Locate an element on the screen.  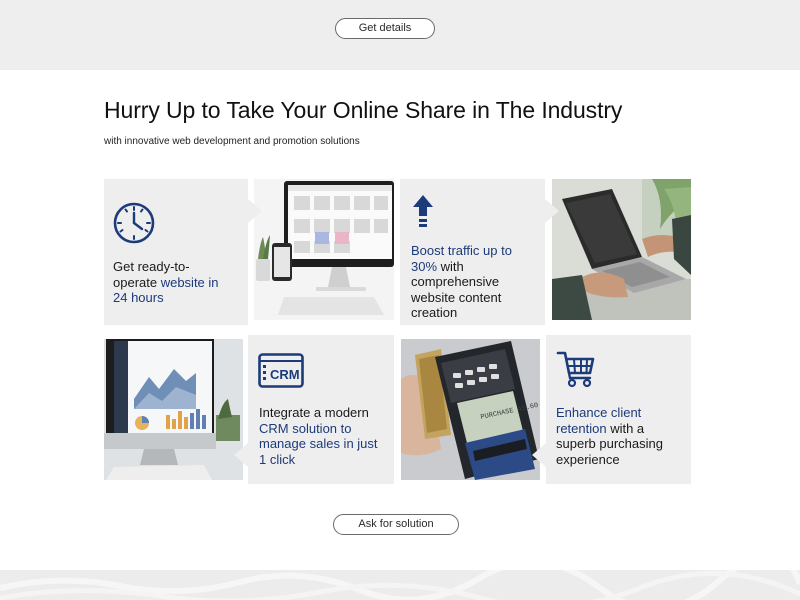
photo-card-payment-terminal: PURCHASE 45.60 is located at coordinates (470, 409).